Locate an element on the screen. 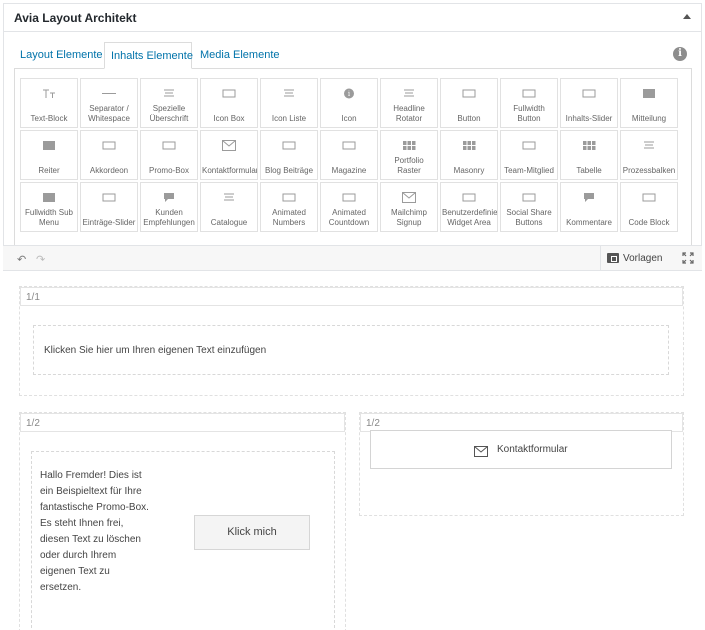 The image size is (705, 630). fullscreen-icon is located at coordinates (688, 258).